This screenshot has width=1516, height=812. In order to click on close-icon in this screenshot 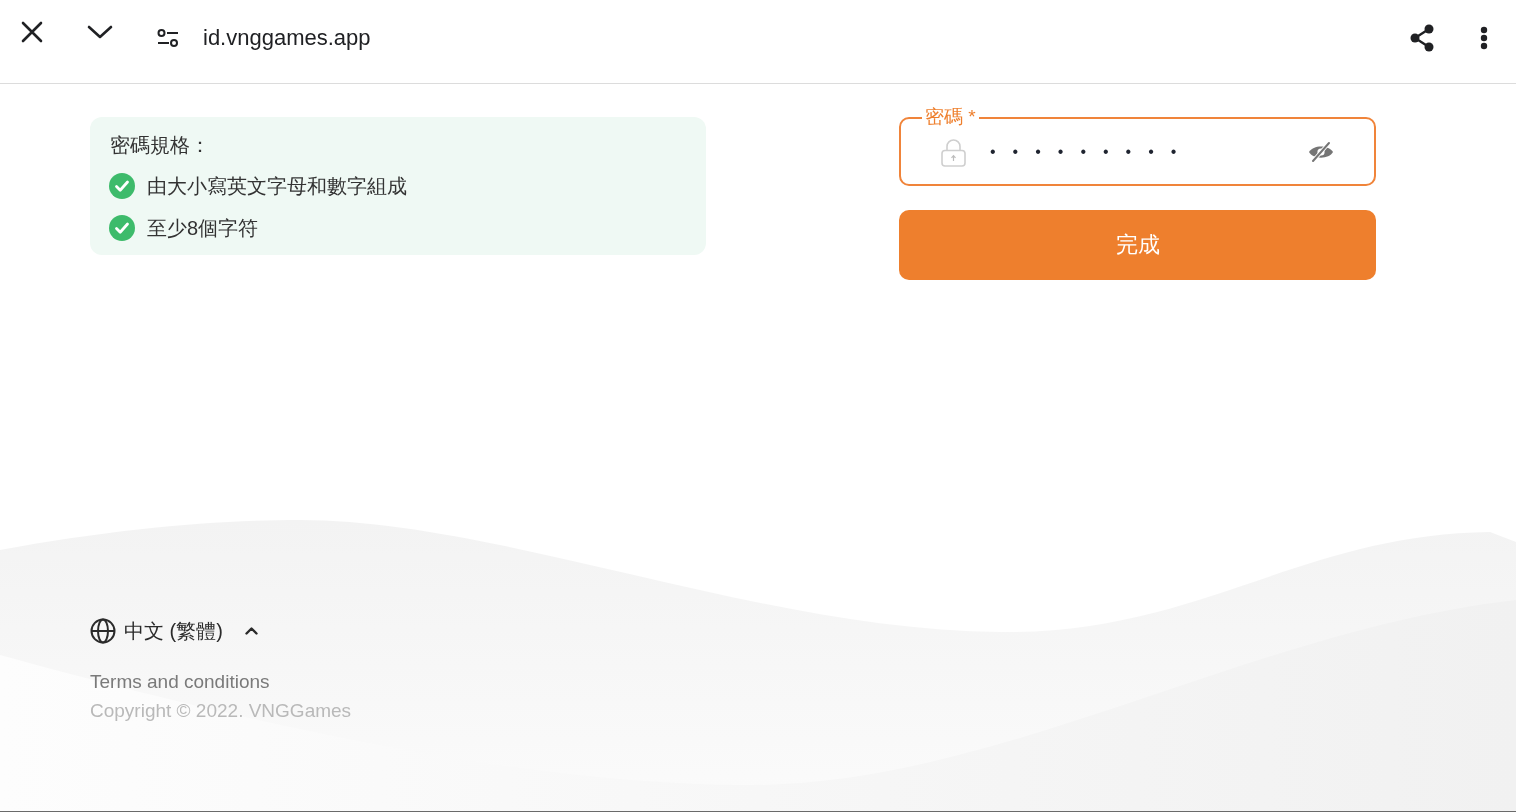, I will do `click(32, 32)`.